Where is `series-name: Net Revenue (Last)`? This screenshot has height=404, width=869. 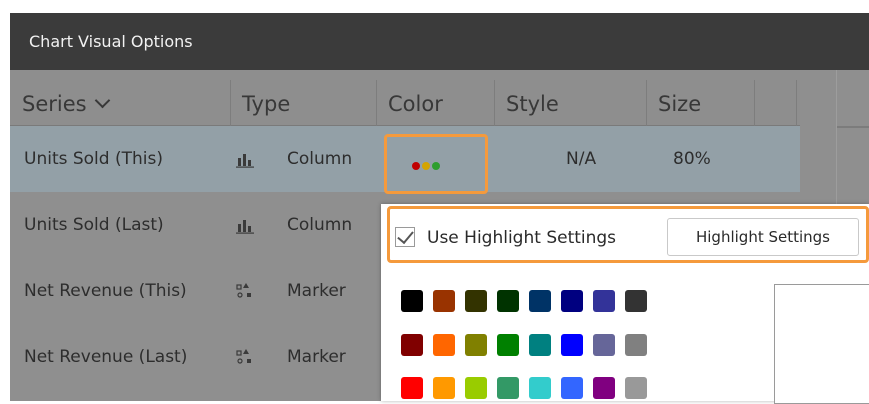 series-name: Net Revenue (Last) is located at coordinates (106, 357).